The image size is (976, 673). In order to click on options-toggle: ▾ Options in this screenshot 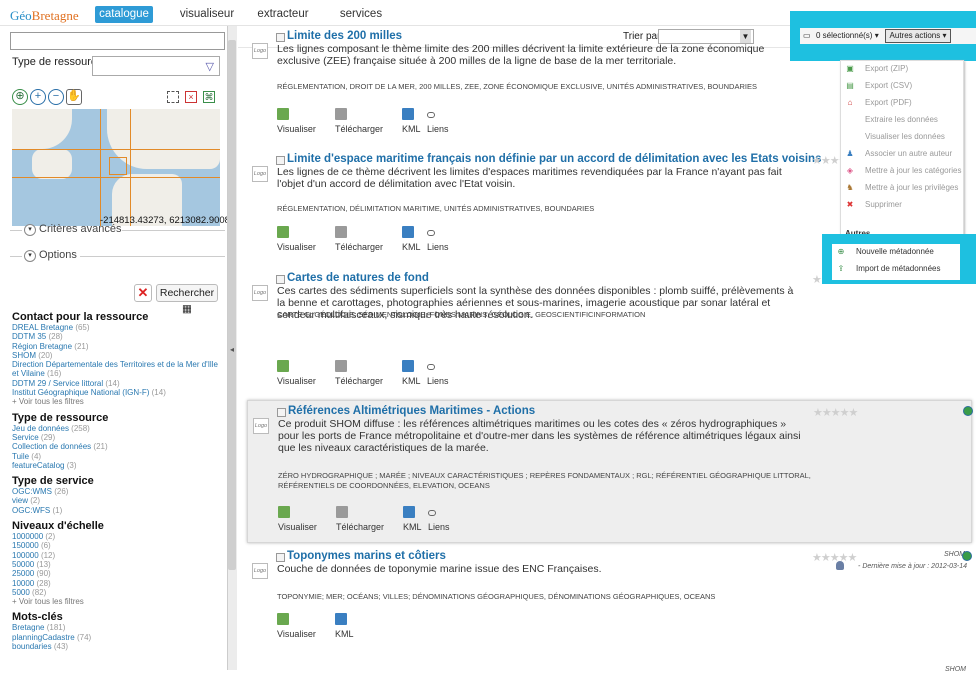, I will do `click(117, 256)`.